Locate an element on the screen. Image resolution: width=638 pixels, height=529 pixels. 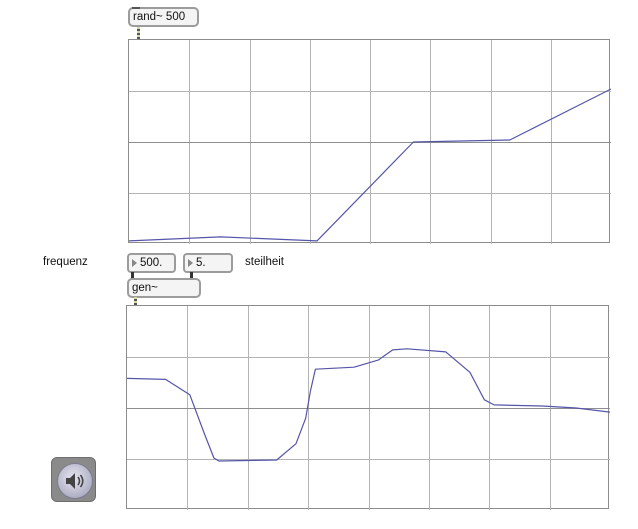
audio-output-button is located at coordinates (73, 479).